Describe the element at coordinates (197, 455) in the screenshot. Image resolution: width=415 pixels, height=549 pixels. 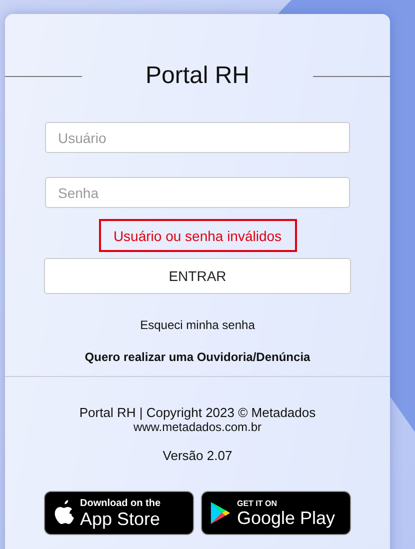
I see `version-text: Versão 2.07` at that location.